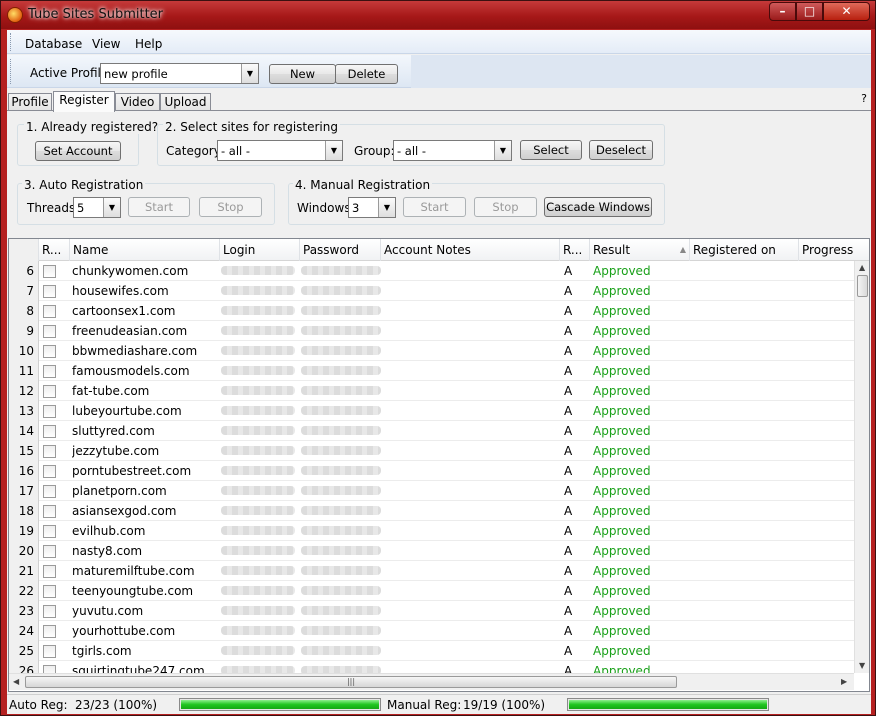 Image resolution: width=876 pixels, height=716 pixels. Describe the element at coordinates (30, 102) in the screenshot. I see `tab-profile: Profile` at that location.